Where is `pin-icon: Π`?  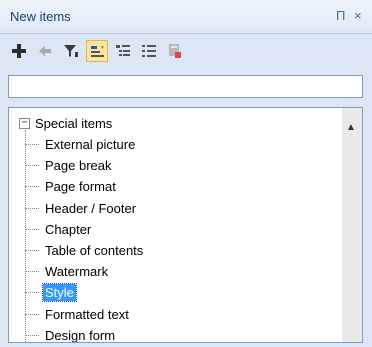 pin-icon: Π is located at coordinates (340, 16).